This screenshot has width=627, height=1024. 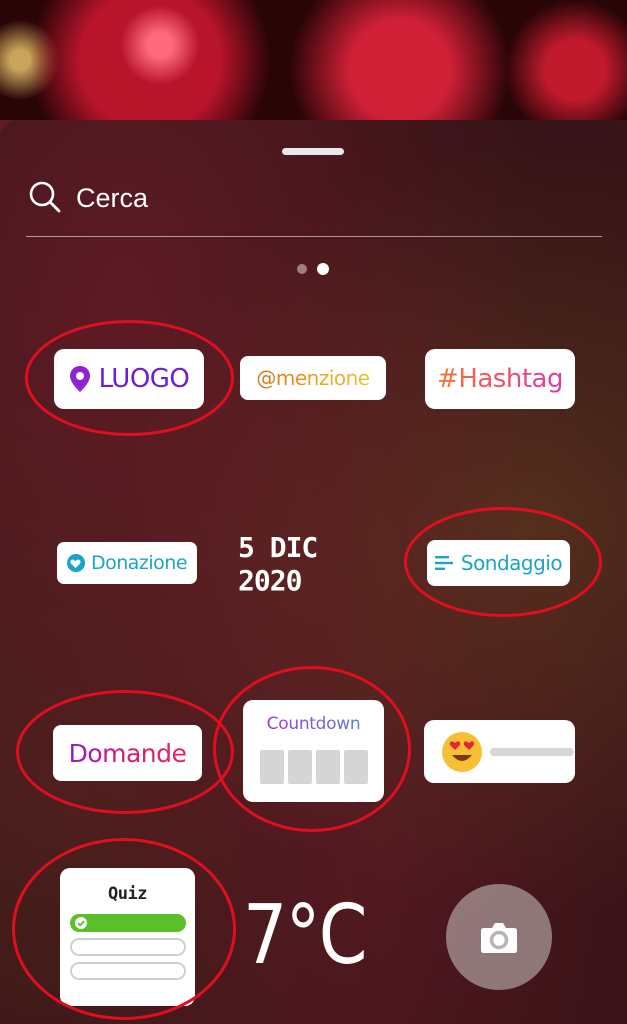 I want to click on date-sticker: 5 DIC 2020, so click(x=315, y=564).